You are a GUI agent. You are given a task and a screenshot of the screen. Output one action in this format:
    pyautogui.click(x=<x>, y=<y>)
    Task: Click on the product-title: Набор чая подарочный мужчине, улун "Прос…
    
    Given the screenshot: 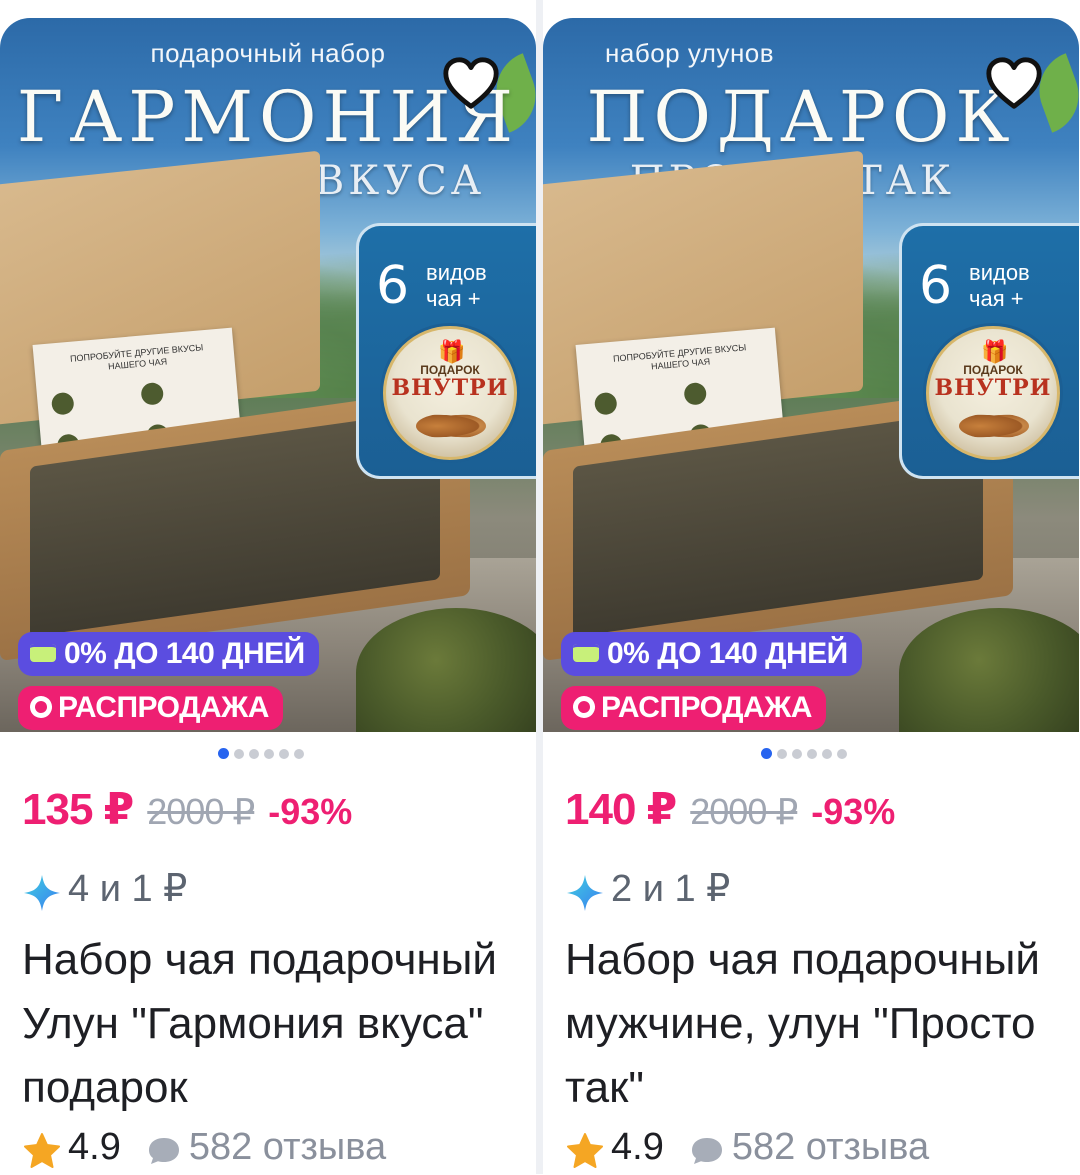 What is the action you would take?
    pyautogui.click(x=815, y=1024)
    